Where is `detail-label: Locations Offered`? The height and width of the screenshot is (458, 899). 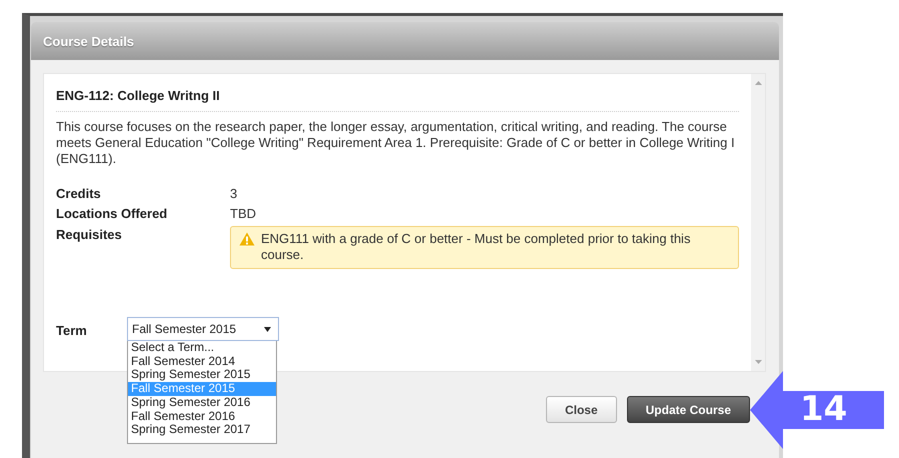
detail-label: Locations Offered is located at coordinates (112, 213).